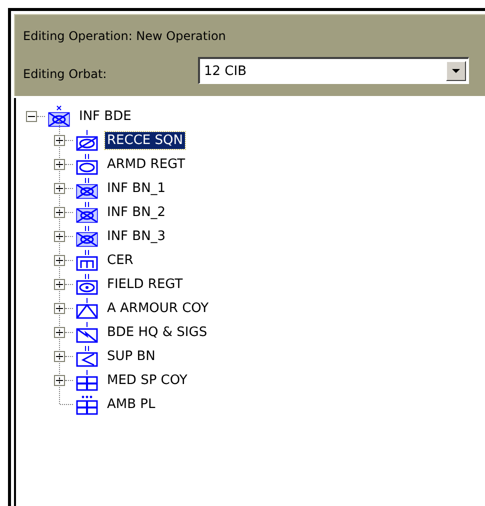 The image size is (485, 506). I want to click on tree-item: INF BN_1, so click(136, 188).